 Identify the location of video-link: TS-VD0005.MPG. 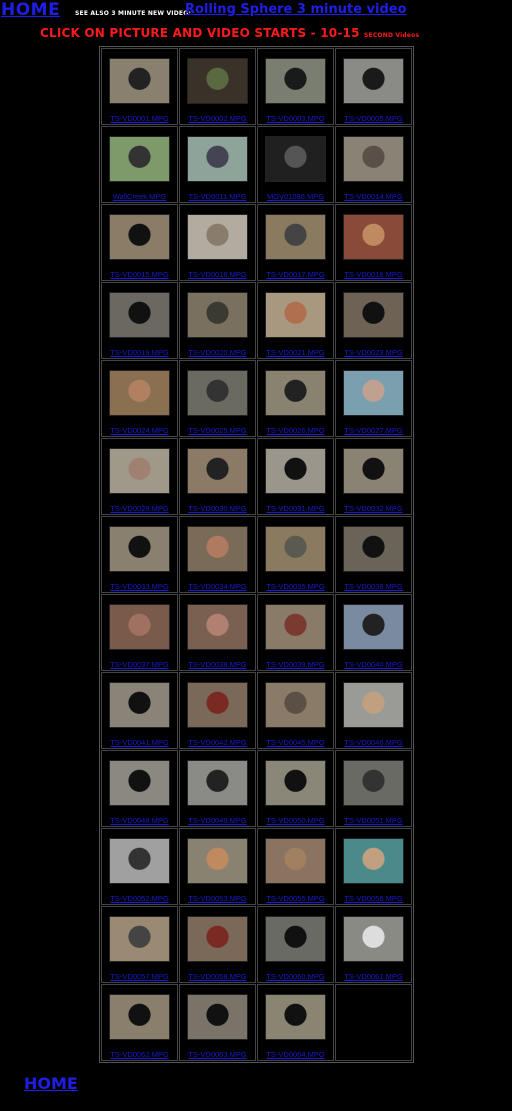
(373, 118).